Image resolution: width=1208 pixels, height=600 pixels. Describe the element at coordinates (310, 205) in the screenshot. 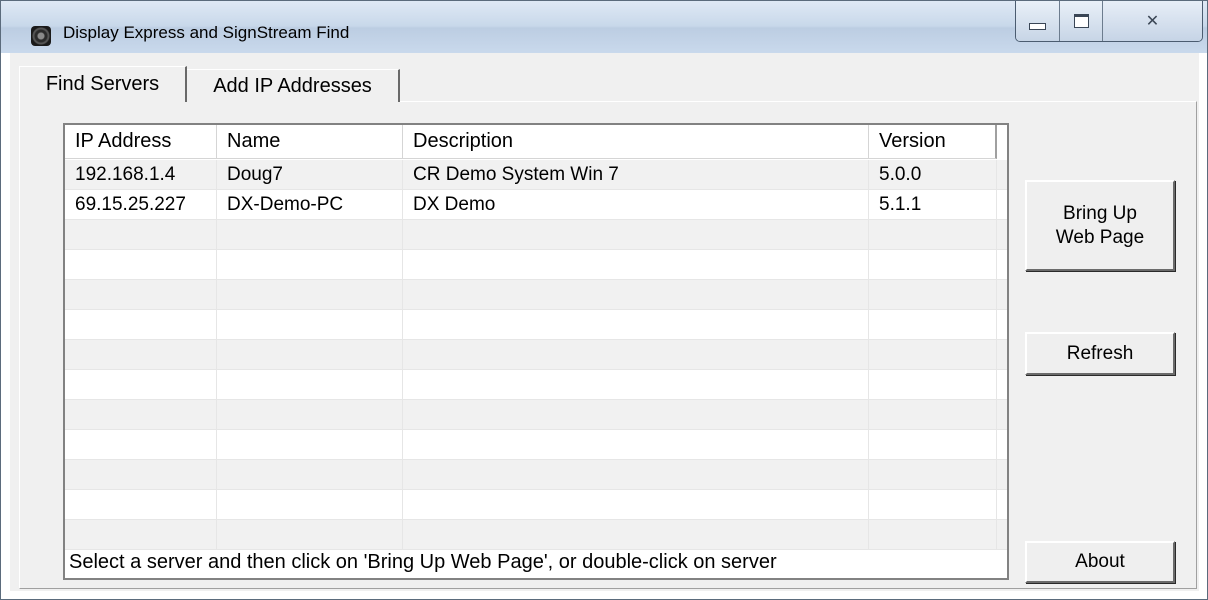

I see `cell-name: DX-Demo-PC` at that location.